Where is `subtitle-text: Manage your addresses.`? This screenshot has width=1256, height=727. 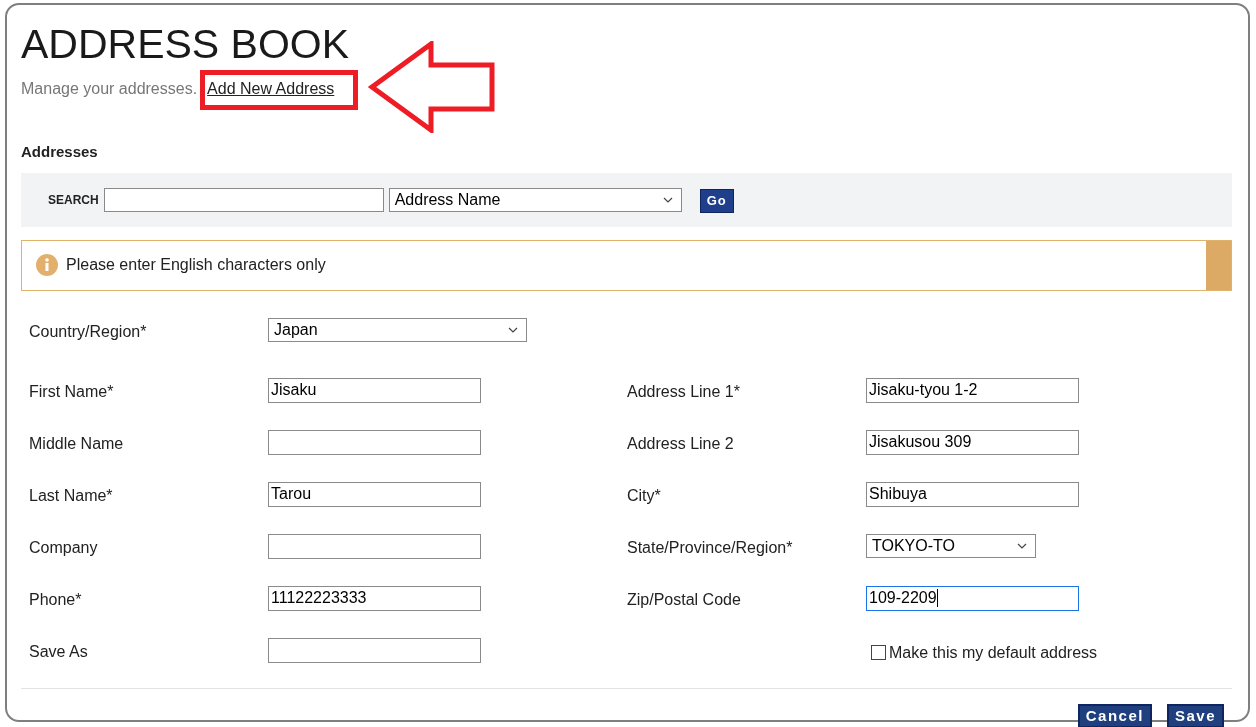 subtitle-text: Manage your addresses. is located at coordinates (109, 89).